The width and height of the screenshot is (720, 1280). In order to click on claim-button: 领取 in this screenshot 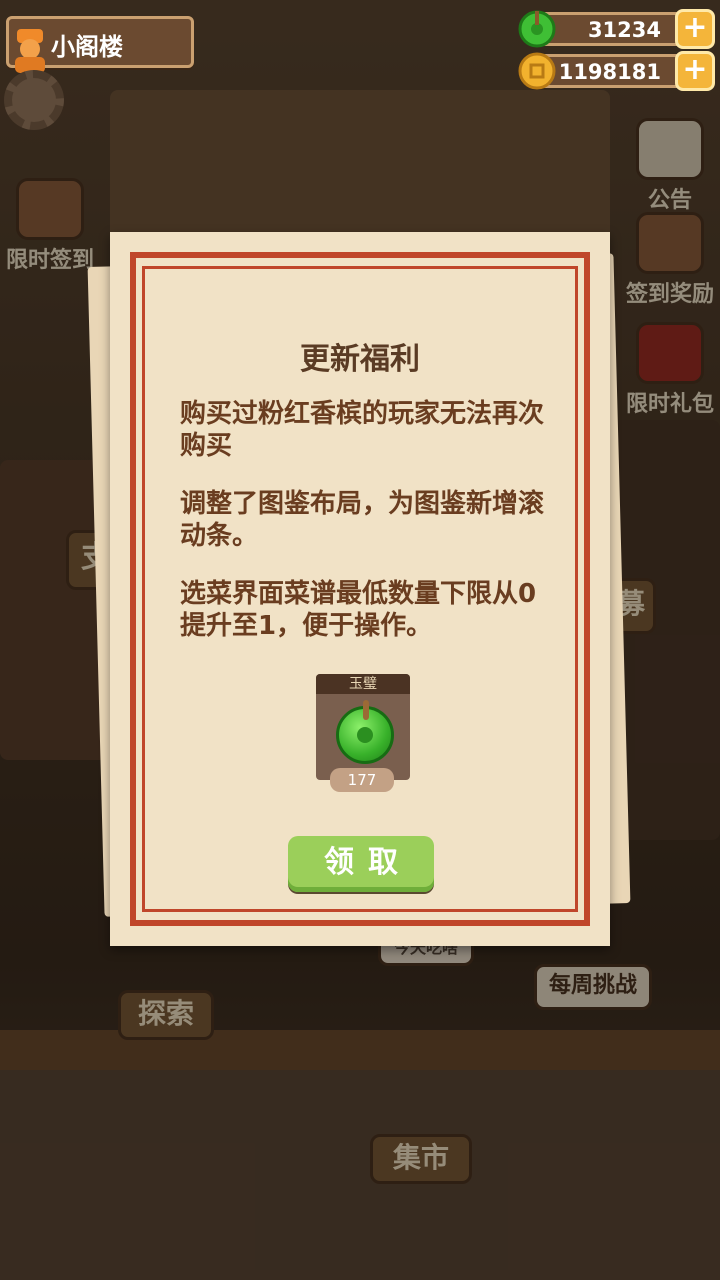, I will do `click(361, 864)`.